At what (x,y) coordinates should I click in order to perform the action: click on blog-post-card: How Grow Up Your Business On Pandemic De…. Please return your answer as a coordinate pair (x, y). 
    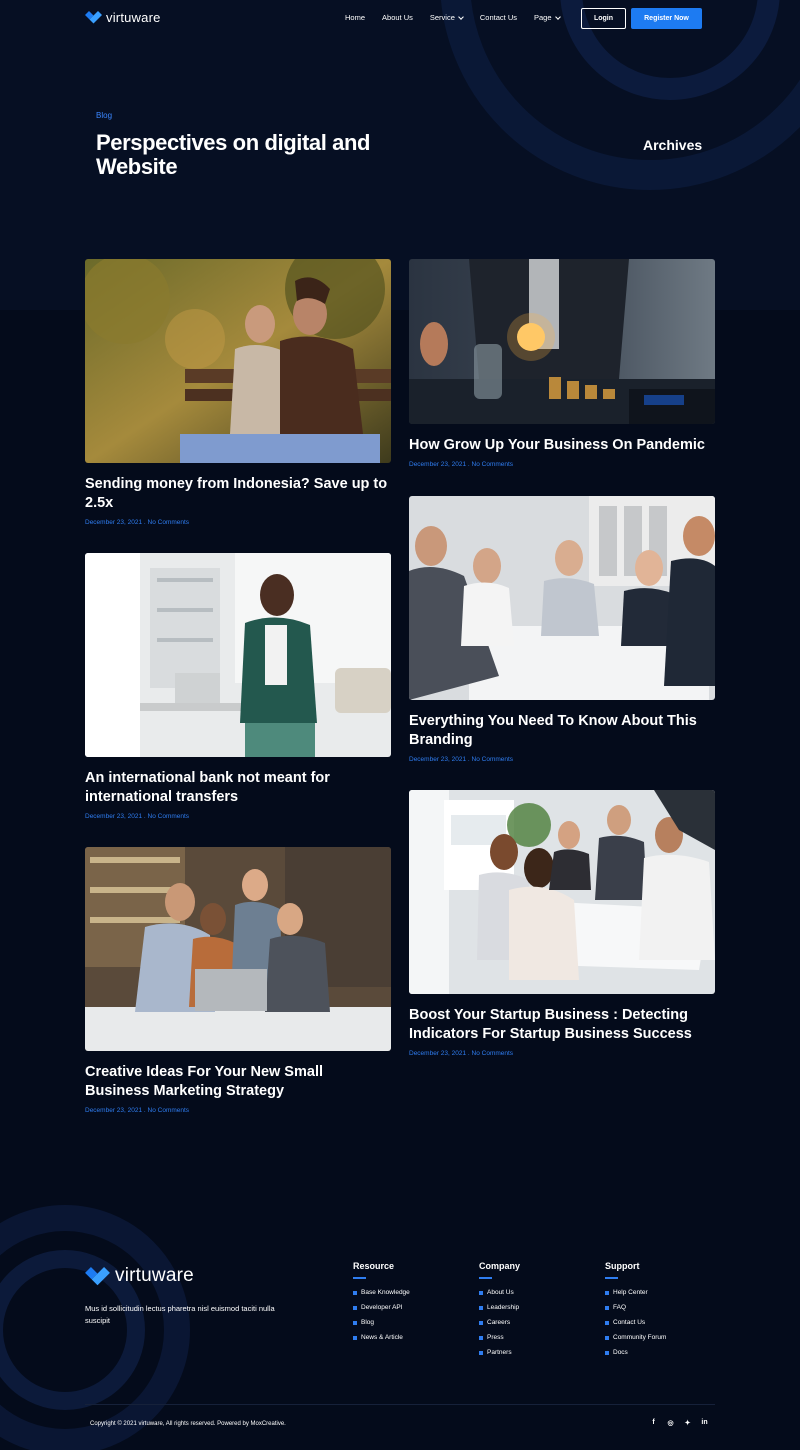
    Looking at the image, I should click on (562, 363).